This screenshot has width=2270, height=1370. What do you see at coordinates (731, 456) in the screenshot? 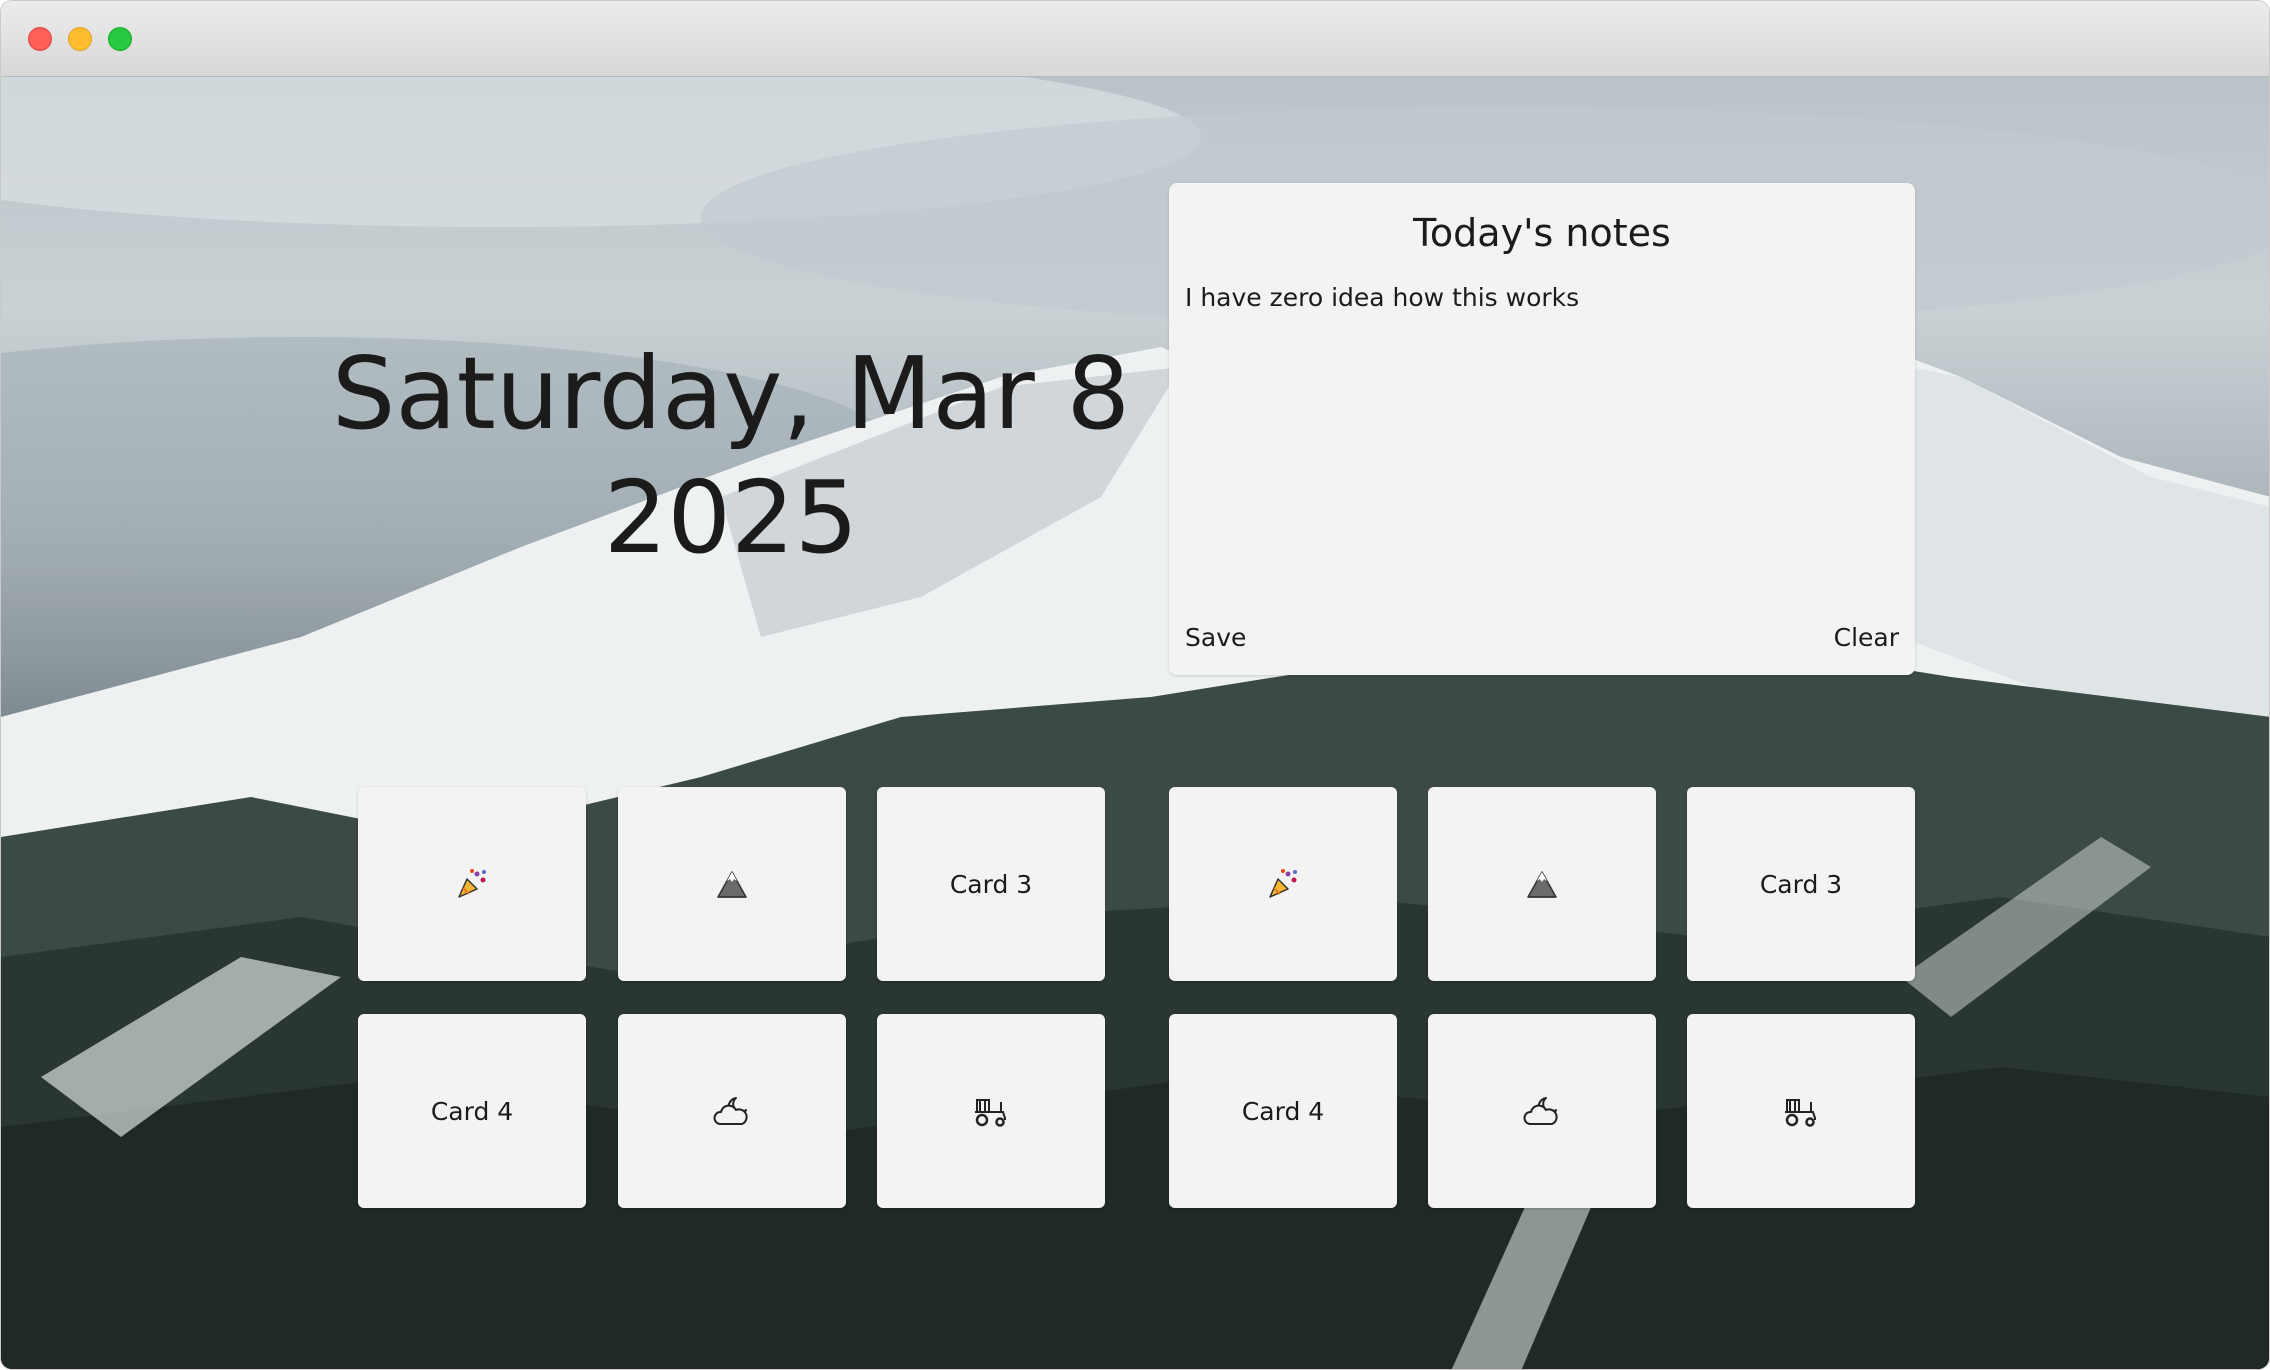
I see `date-display: Saturday, Mar 8 2025` at bounding box center [731, 456].